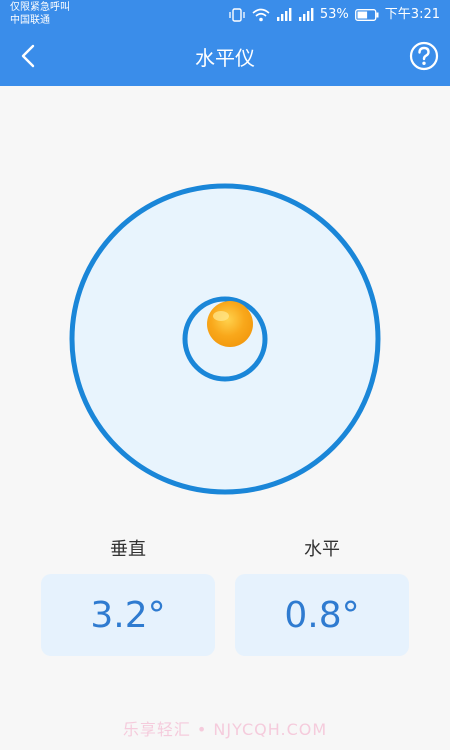  I want to click on horizontal-label: 水平, so click(322, 549).